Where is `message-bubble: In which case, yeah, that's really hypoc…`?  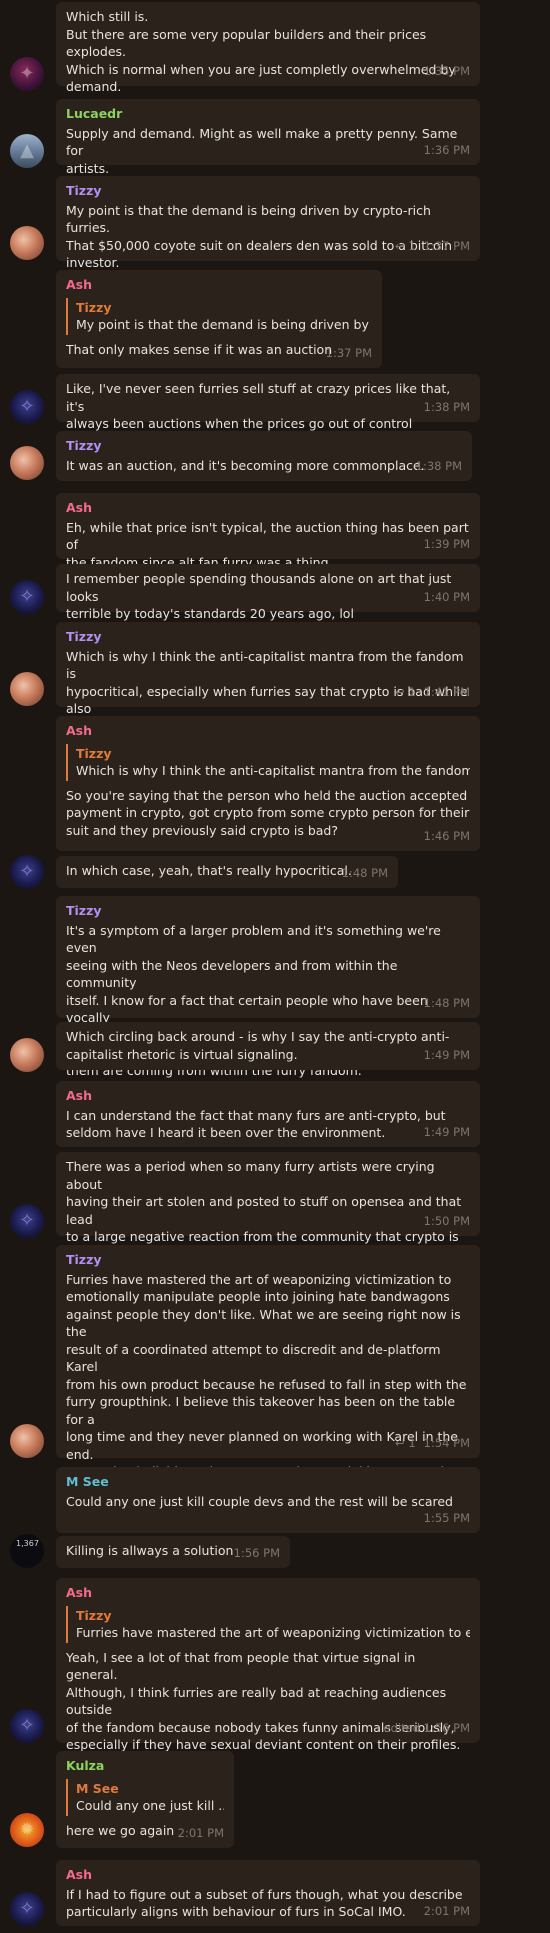
message-bubble: In which case, yeah, that's really hypoc… is located at coordinates (227, 872).